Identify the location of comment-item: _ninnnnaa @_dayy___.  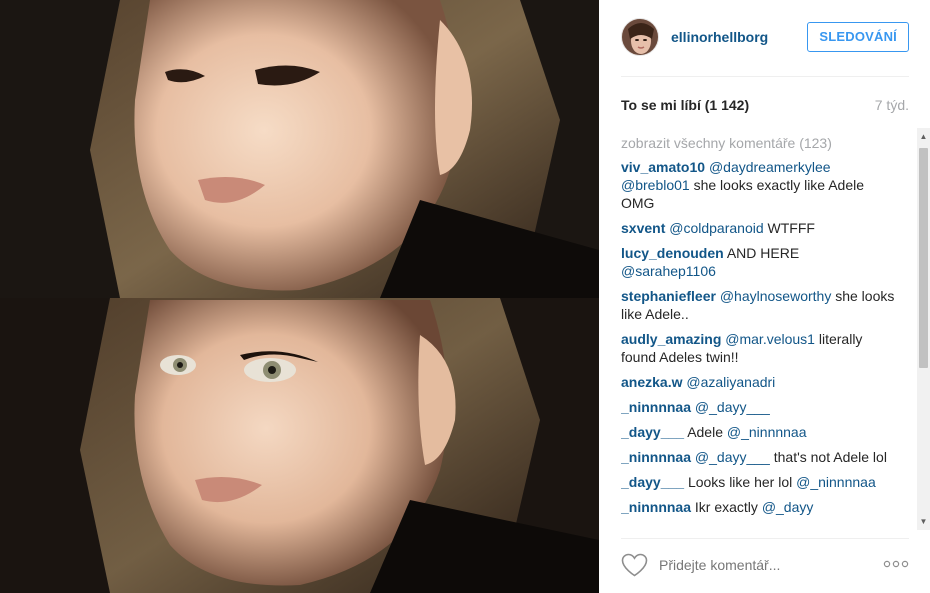
(759, 407).